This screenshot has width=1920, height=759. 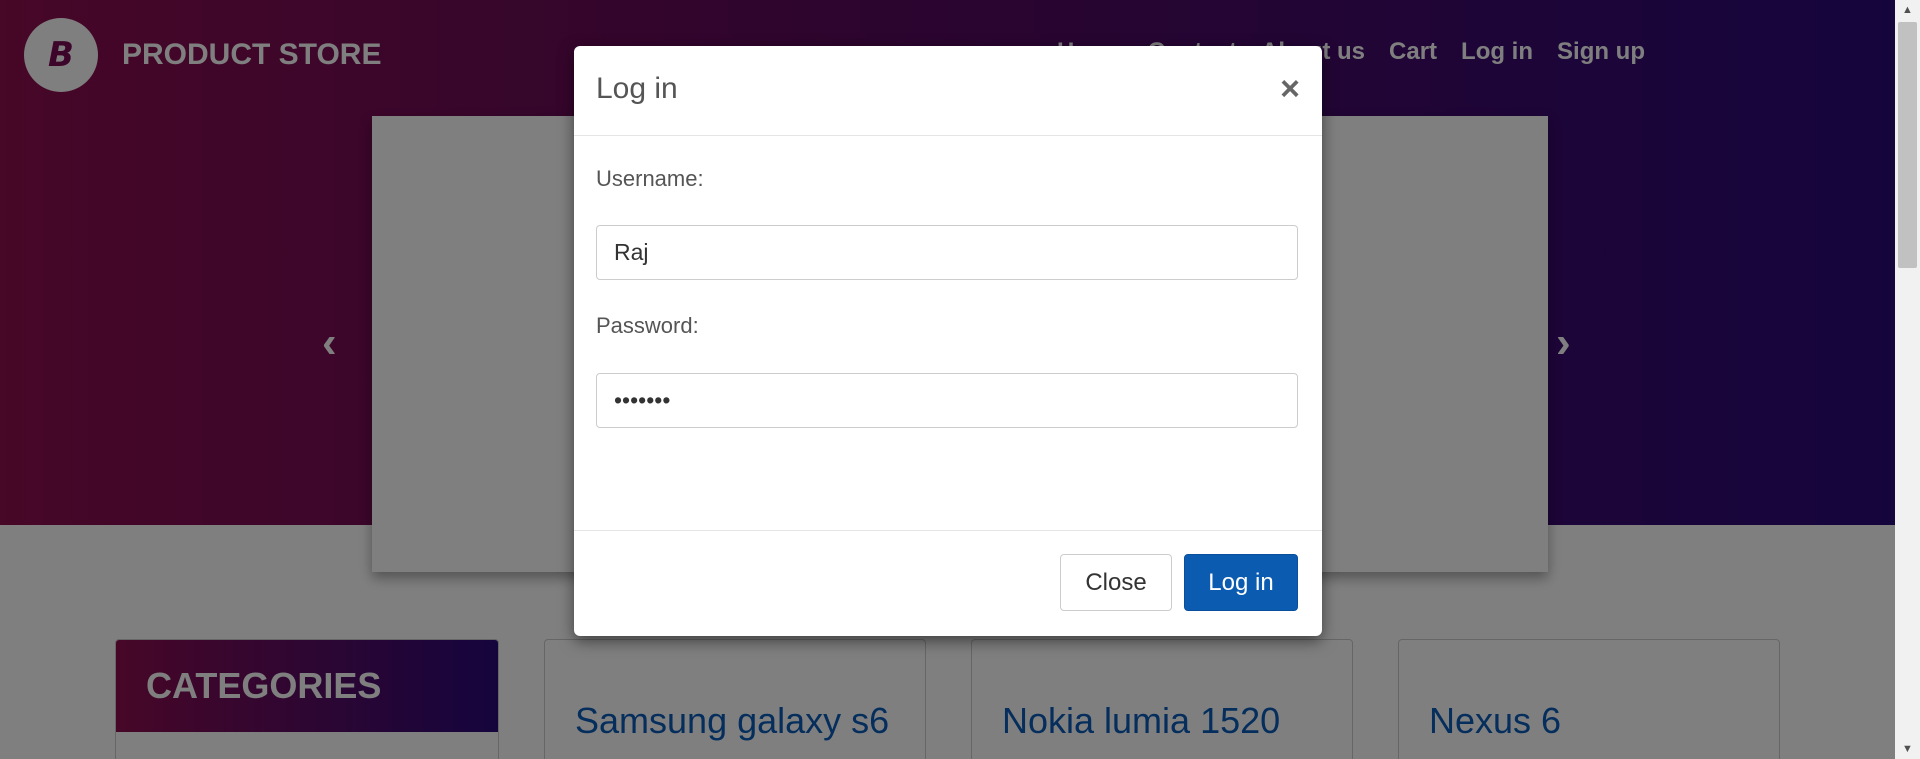 I want to click on login-button: Log in, so click(x=1241, y=582).